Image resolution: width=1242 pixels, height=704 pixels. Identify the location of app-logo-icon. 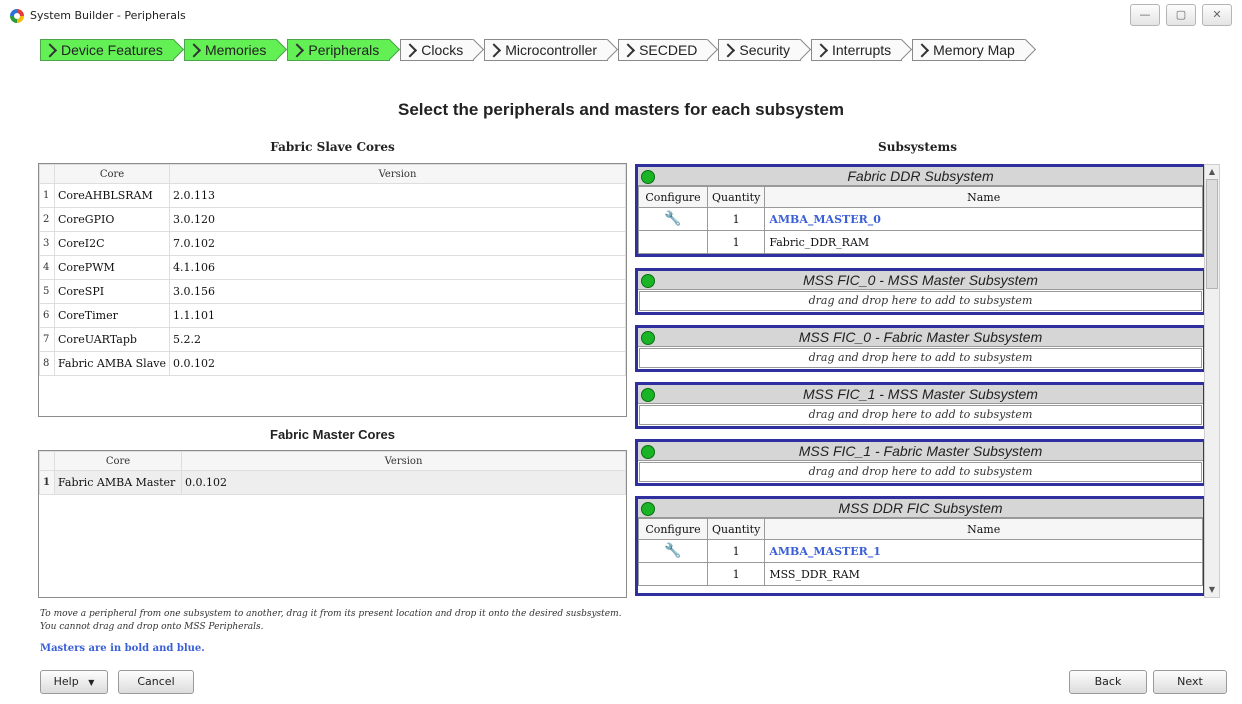
(17, 16).